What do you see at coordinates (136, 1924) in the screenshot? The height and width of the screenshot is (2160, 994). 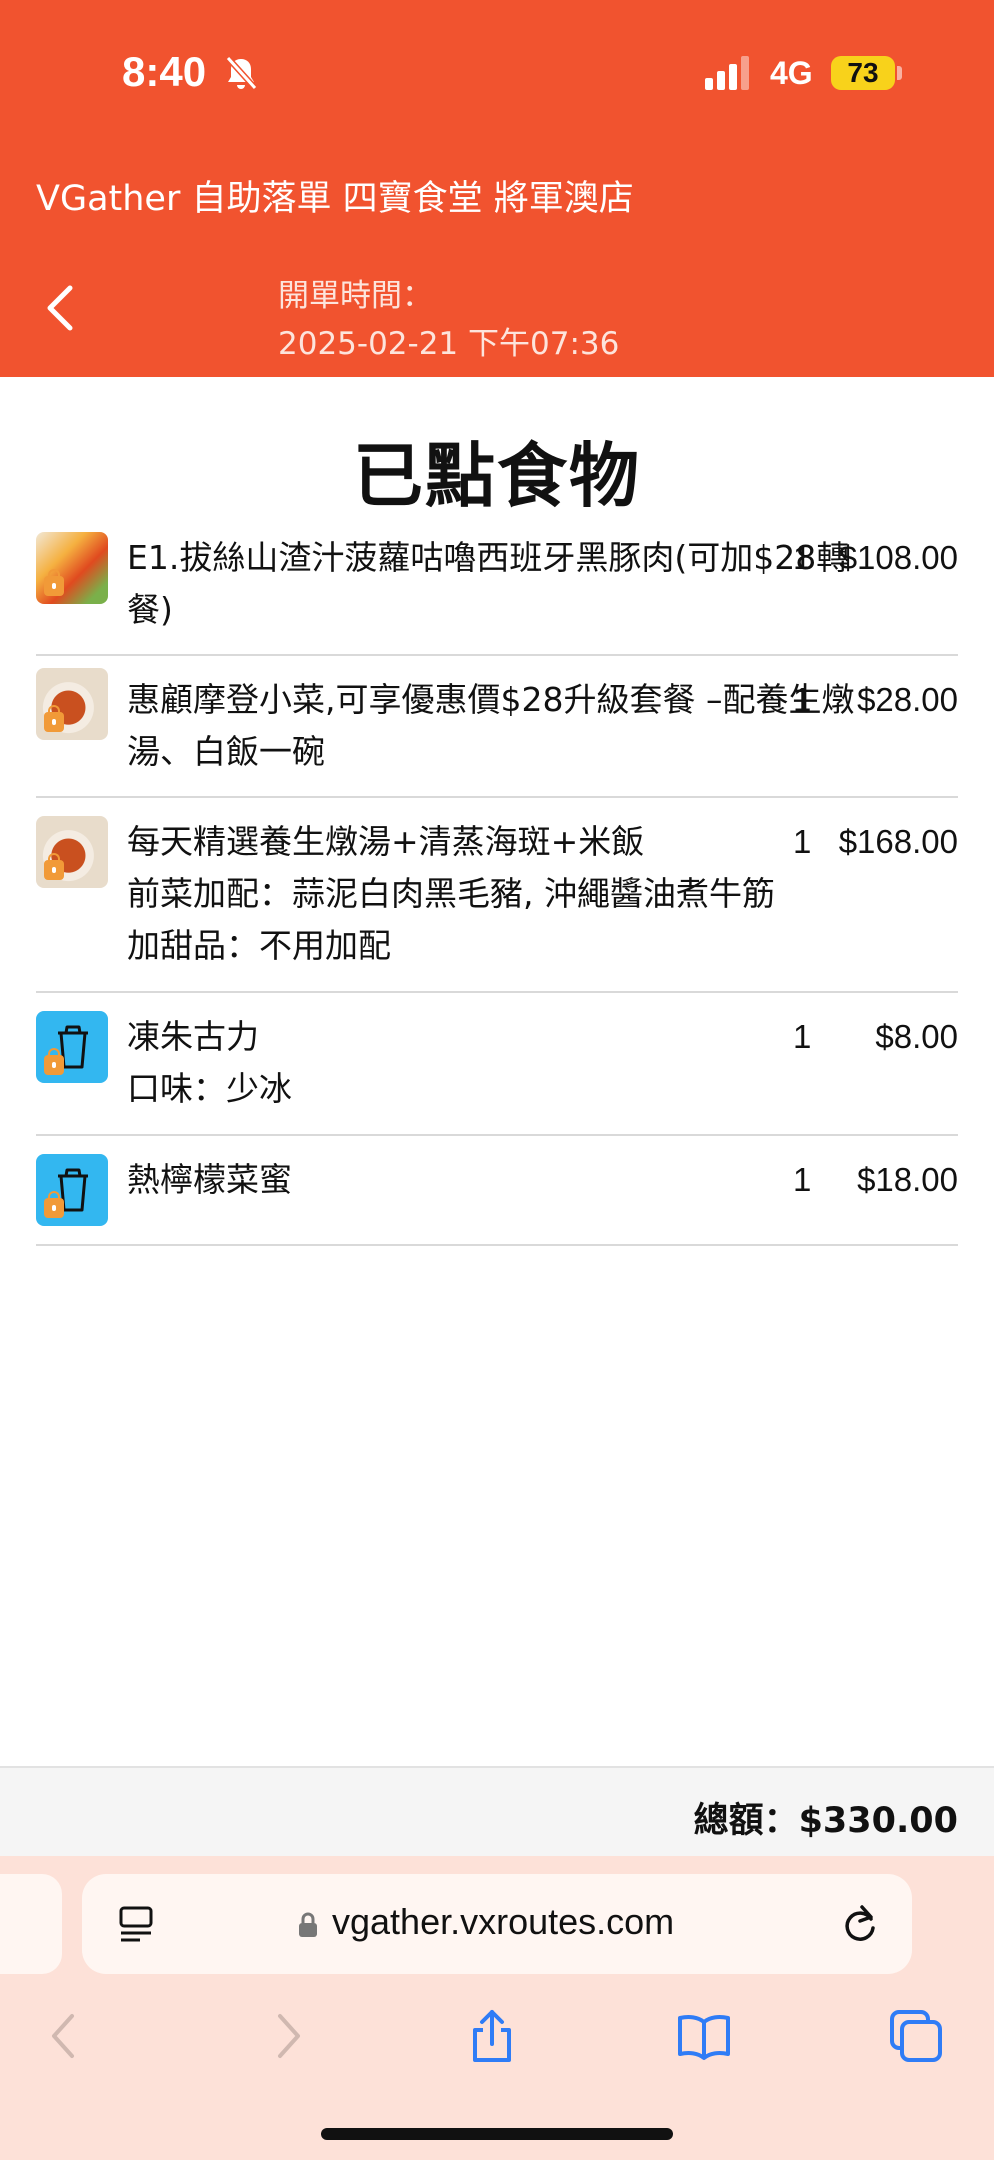 I see `page-menu-icon` at bounding box center [136, 1924].